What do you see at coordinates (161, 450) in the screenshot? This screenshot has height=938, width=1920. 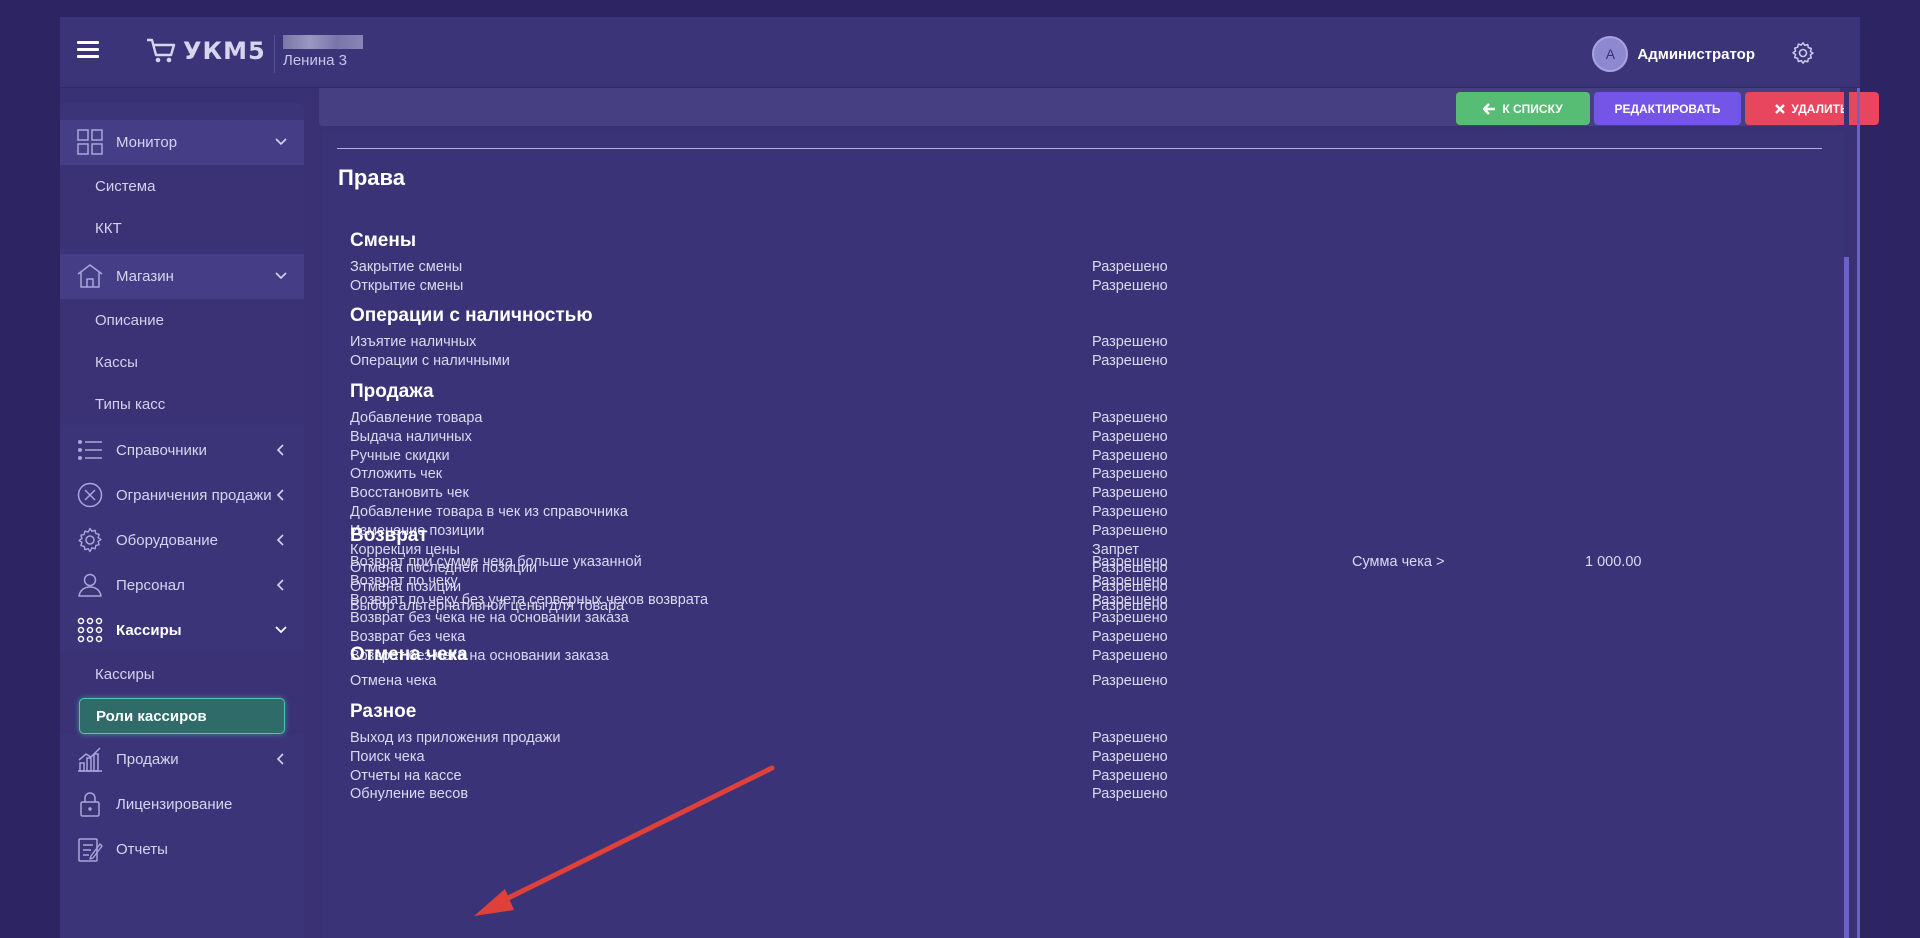 I see `sidebar-item-label: Справочники` at bounding box center [161, 450].